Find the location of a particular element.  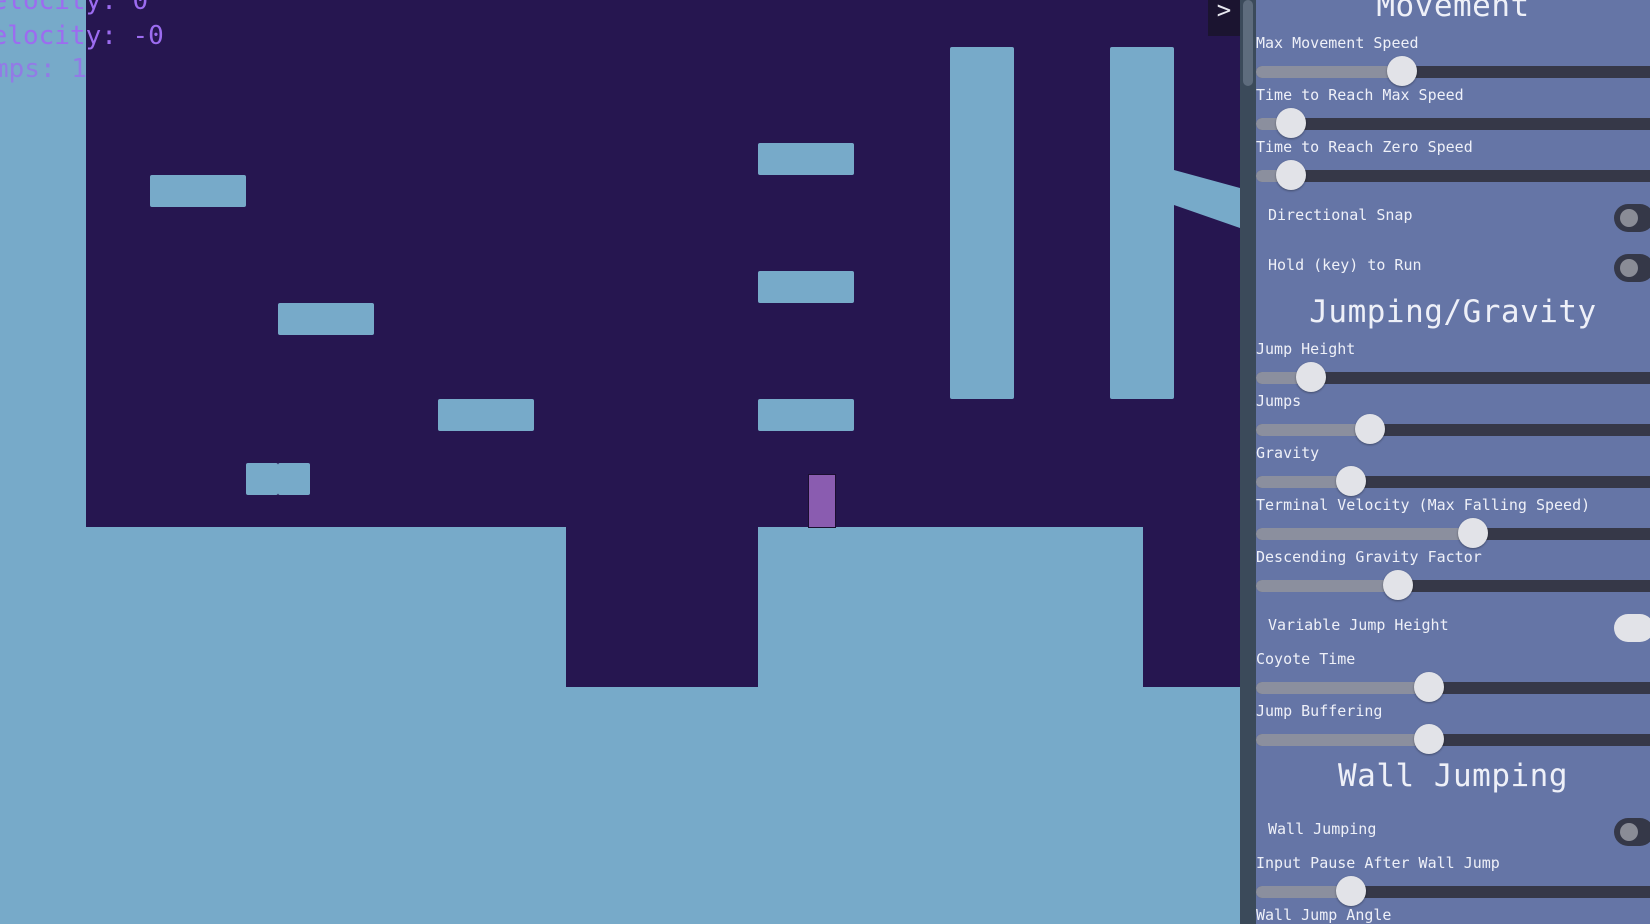

accel-time-slider is located at coordinates (1453, 123).